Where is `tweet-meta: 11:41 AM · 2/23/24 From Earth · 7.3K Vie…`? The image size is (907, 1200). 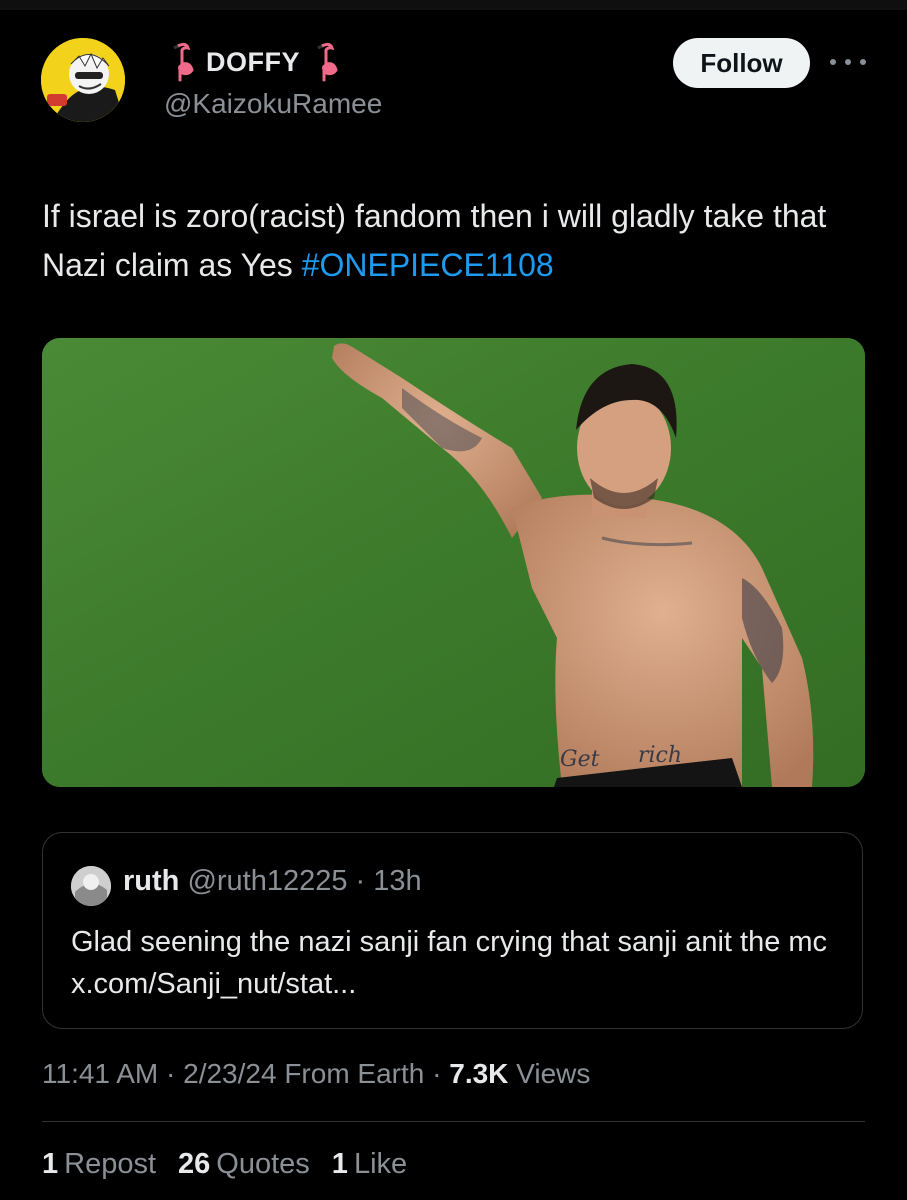 tweet-meta: 11:41 AM · 2/23/24 From Earth · 7.3K Vie… is located at coordinates (316, 1074).